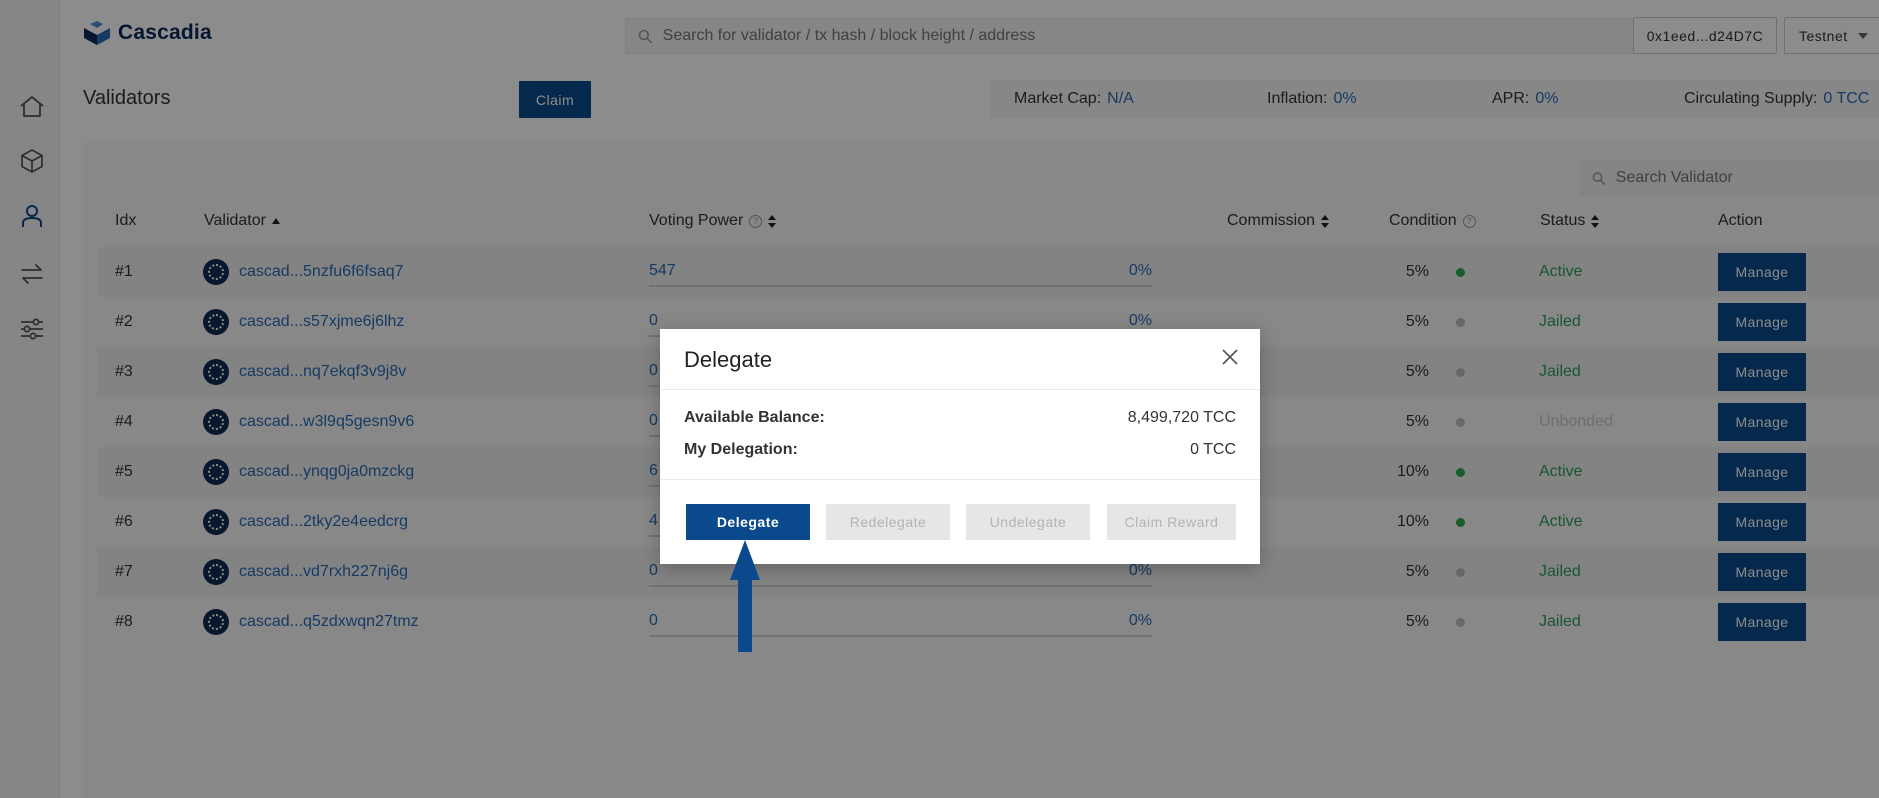  I want to click on claim-reward-button: Claim Reward, so click(1171, 522).